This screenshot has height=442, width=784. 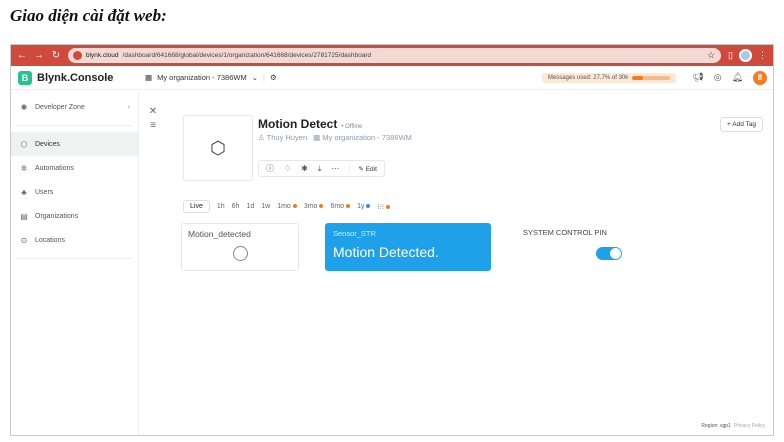 What do you see at coordinates (50, 240) in the screenshot?
I see `sidebar-item-label: Locations` at bounding box center [50, 240].